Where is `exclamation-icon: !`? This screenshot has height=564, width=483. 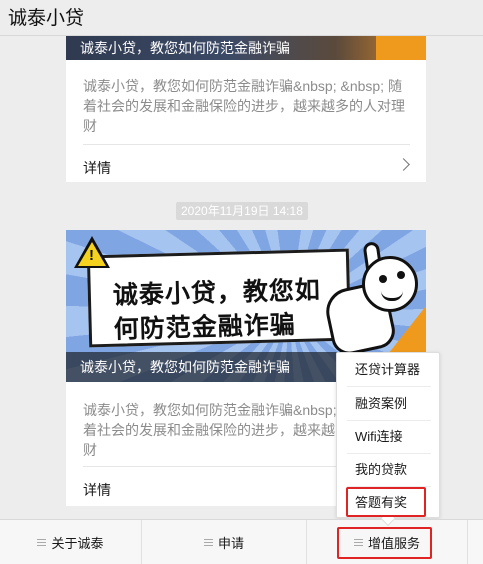
exclamation-icon: ! is located at coordinates (91, 255).